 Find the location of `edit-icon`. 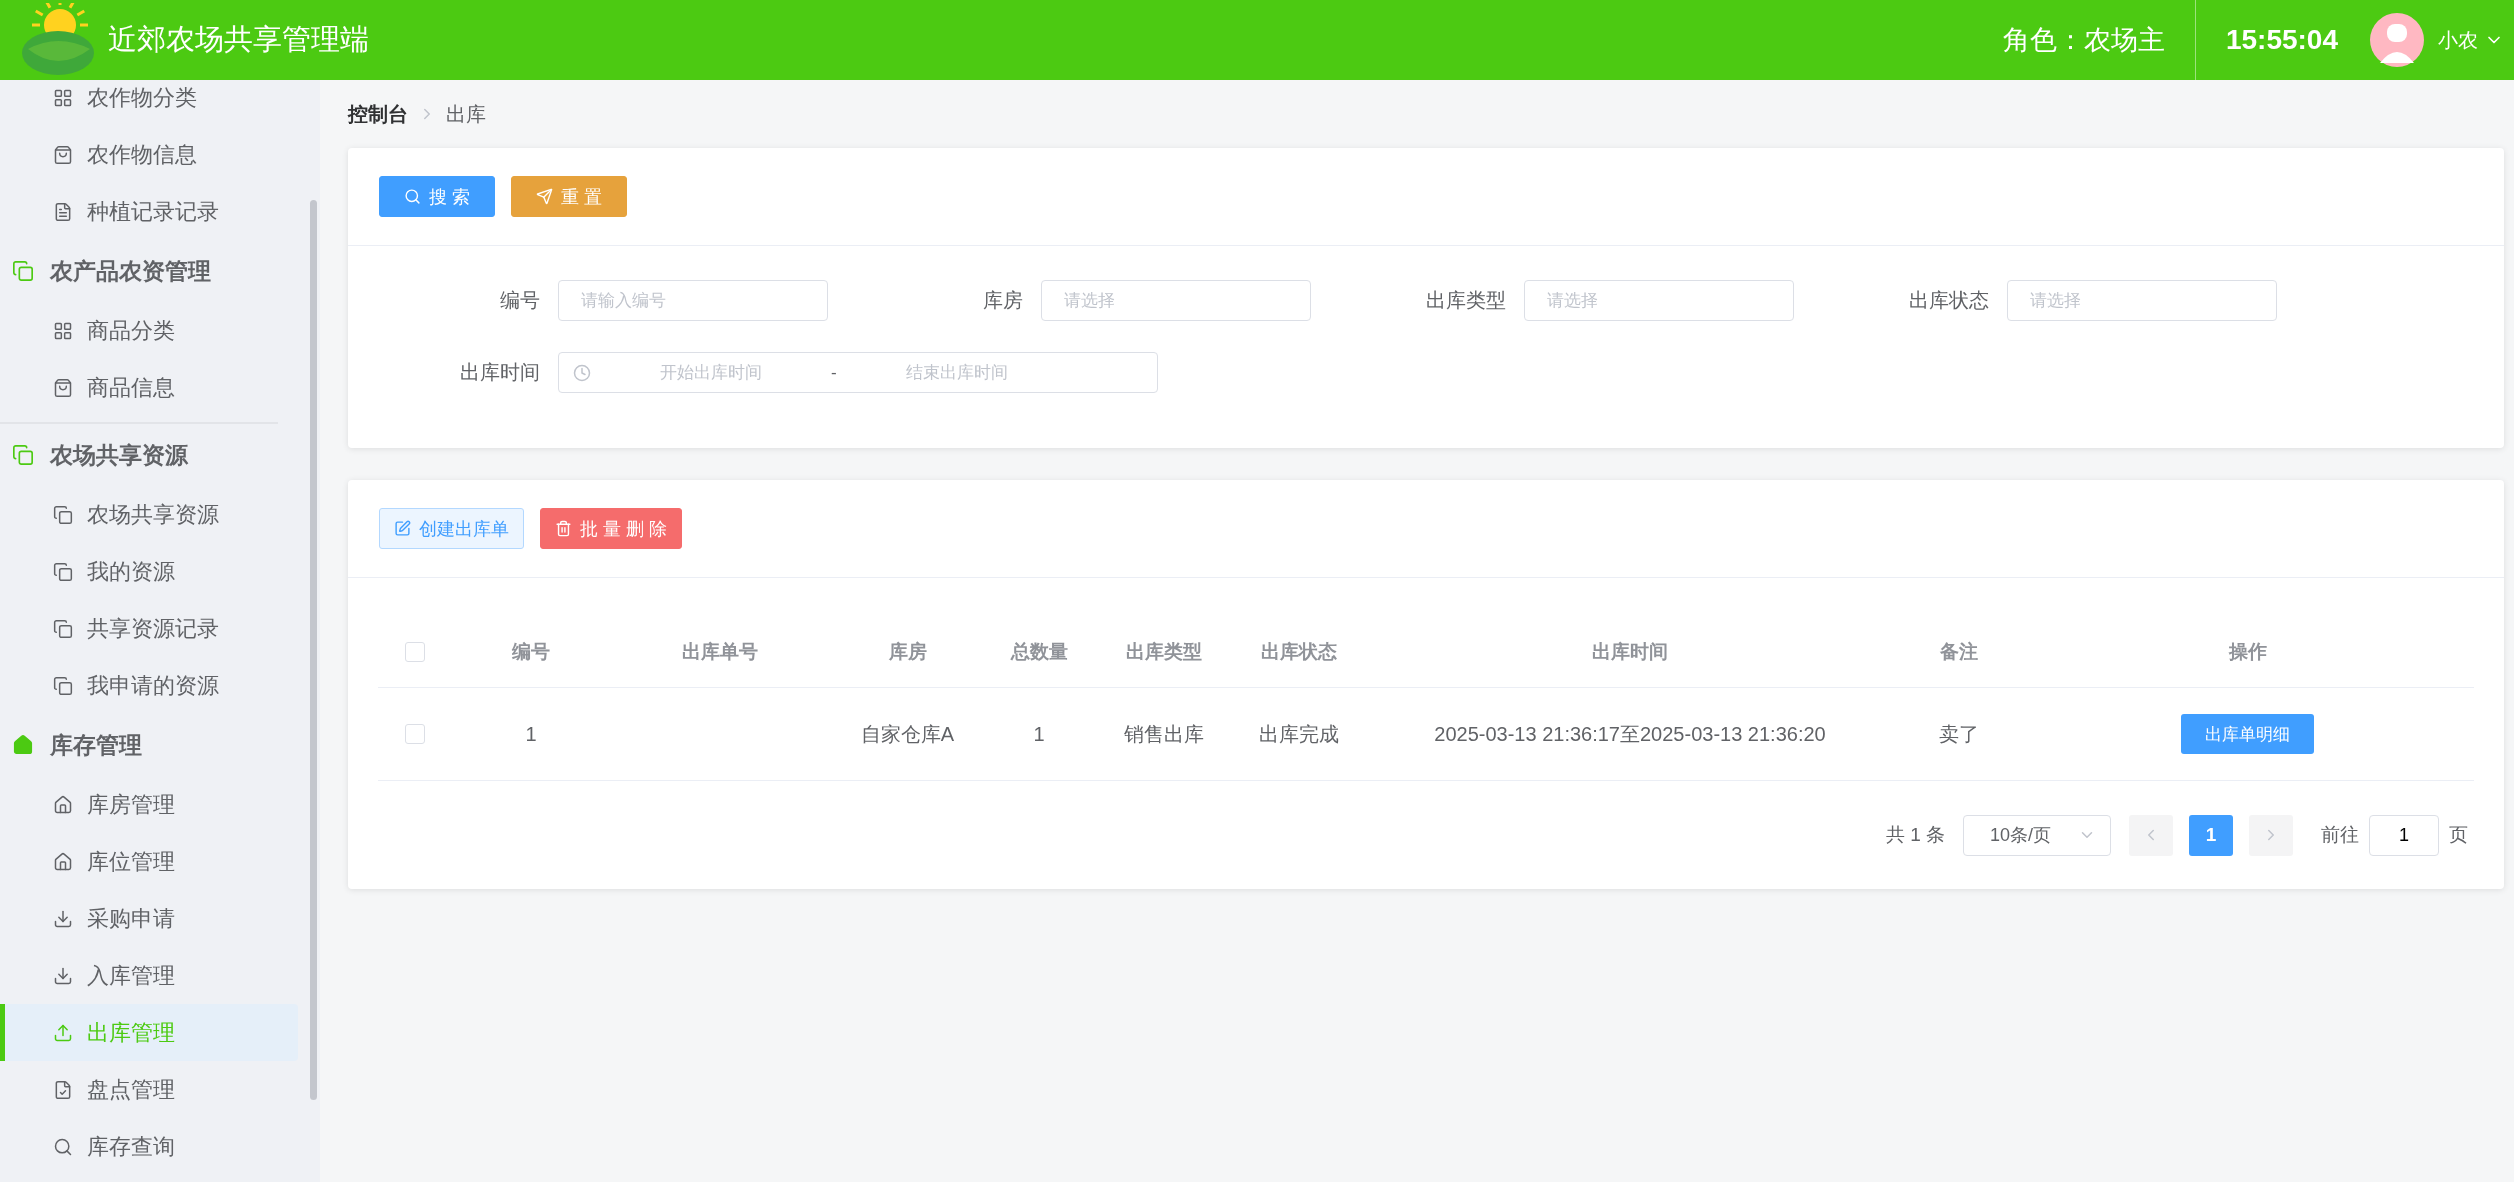

edit-icon is located at coordinates (402, 528).